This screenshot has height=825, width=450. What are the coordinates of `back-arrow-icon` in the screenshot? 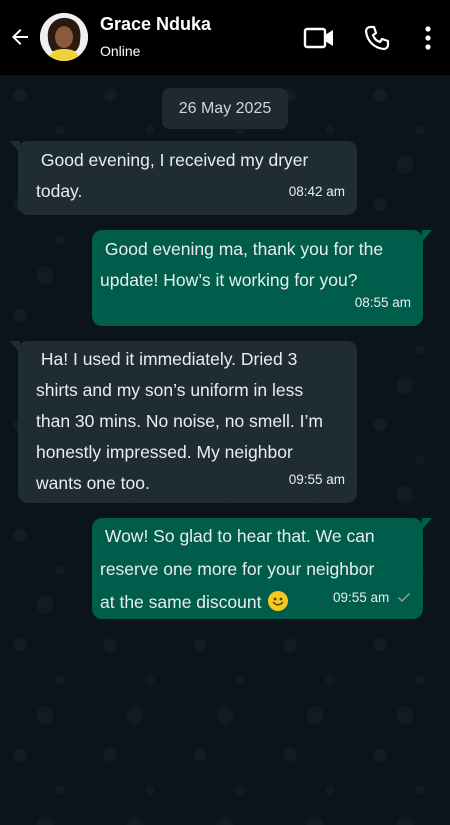 It's located at (20, 37).